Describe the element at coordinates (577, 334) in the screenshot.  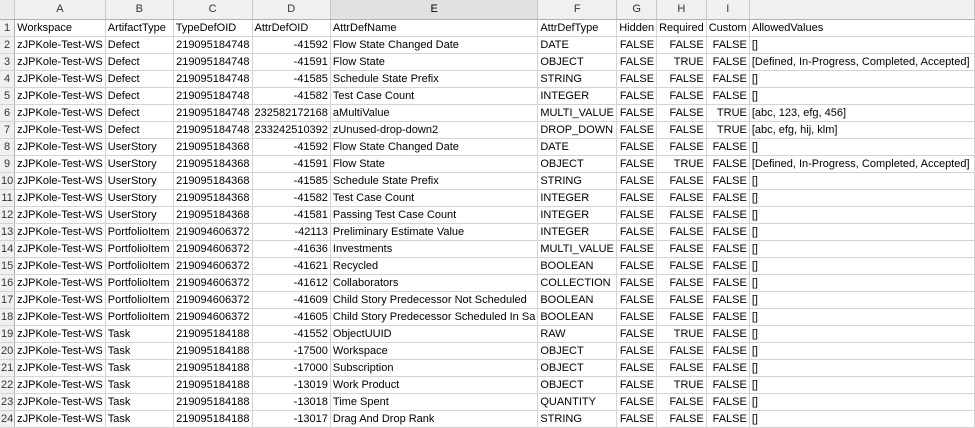
I see `cell: RAW` at that location.